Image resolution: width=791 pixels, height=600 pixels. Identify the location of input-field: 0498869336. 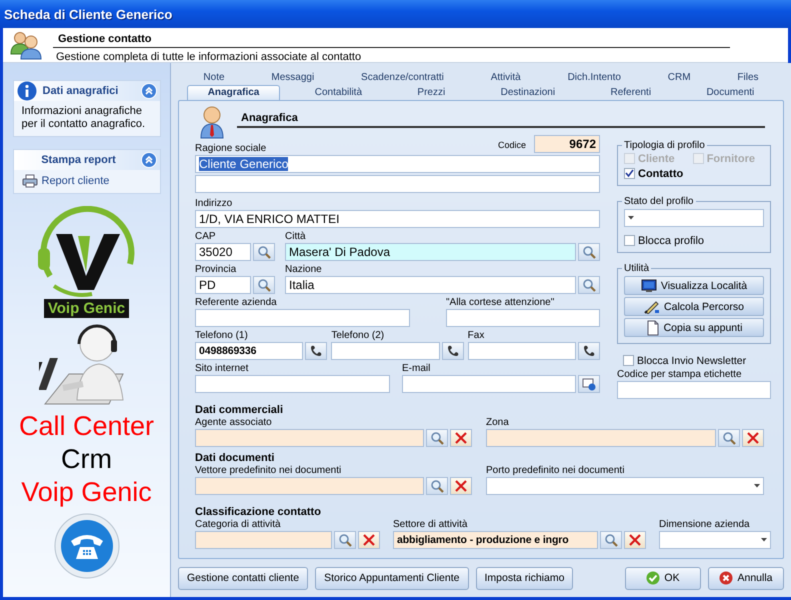
(249, 351).